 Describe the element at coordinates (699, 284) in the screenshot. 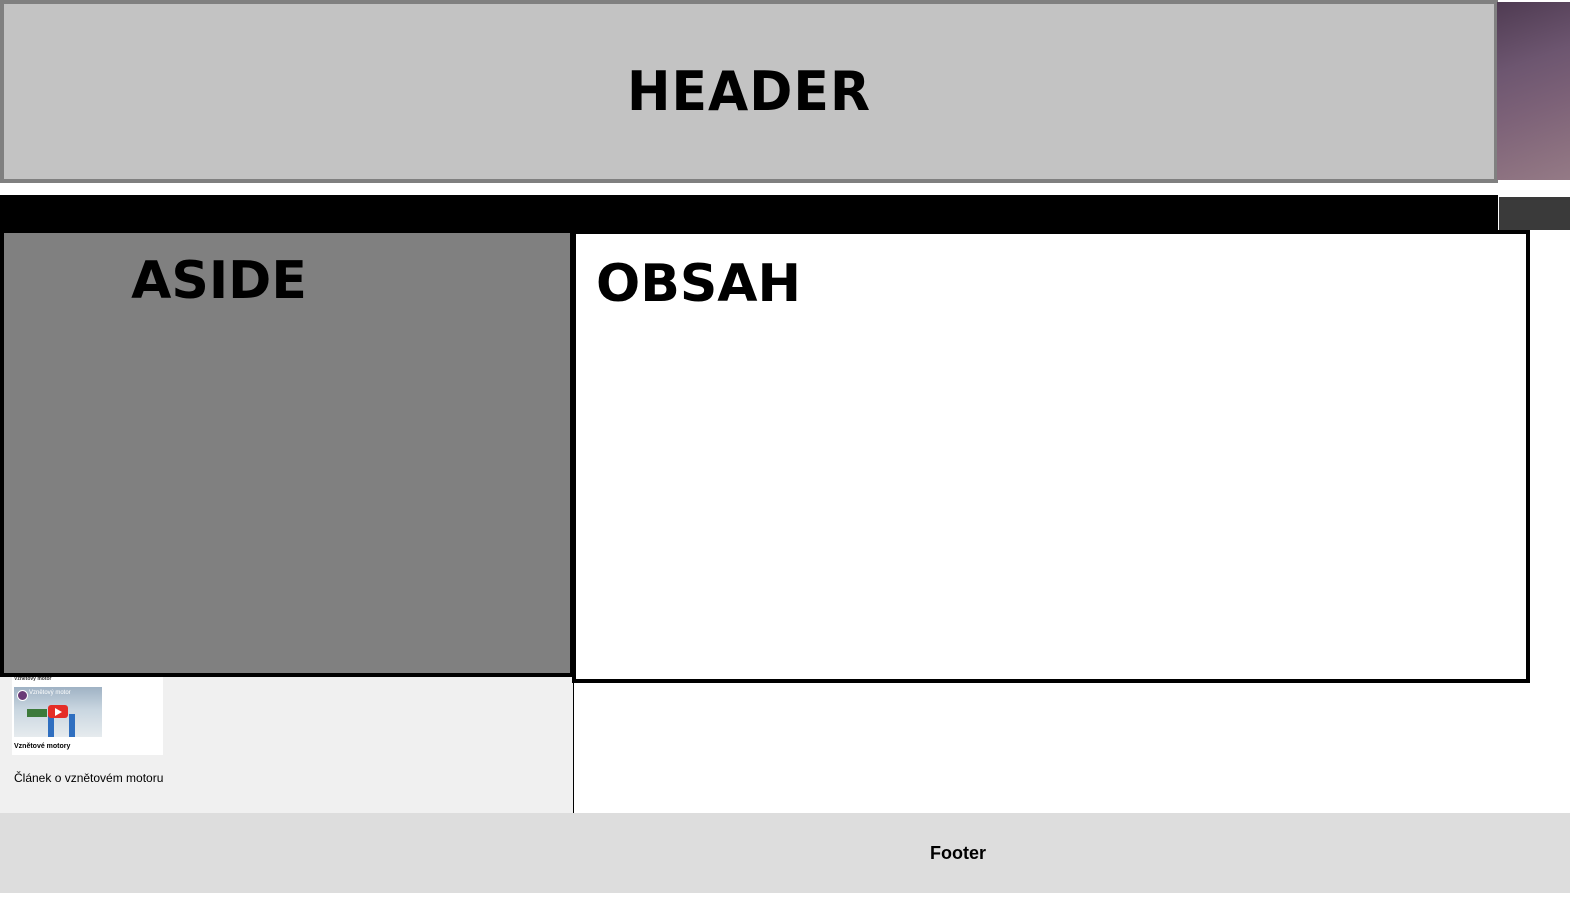

I see `main-title: OBSAH` at that location.